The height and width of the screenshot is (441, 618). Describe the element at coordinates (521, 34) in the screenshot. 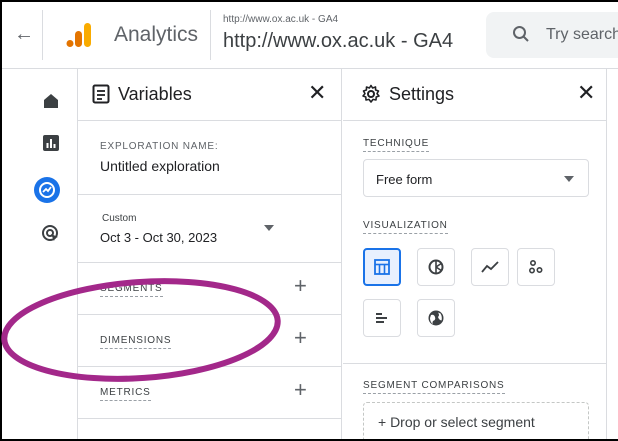

I see `search-icon` at that location.